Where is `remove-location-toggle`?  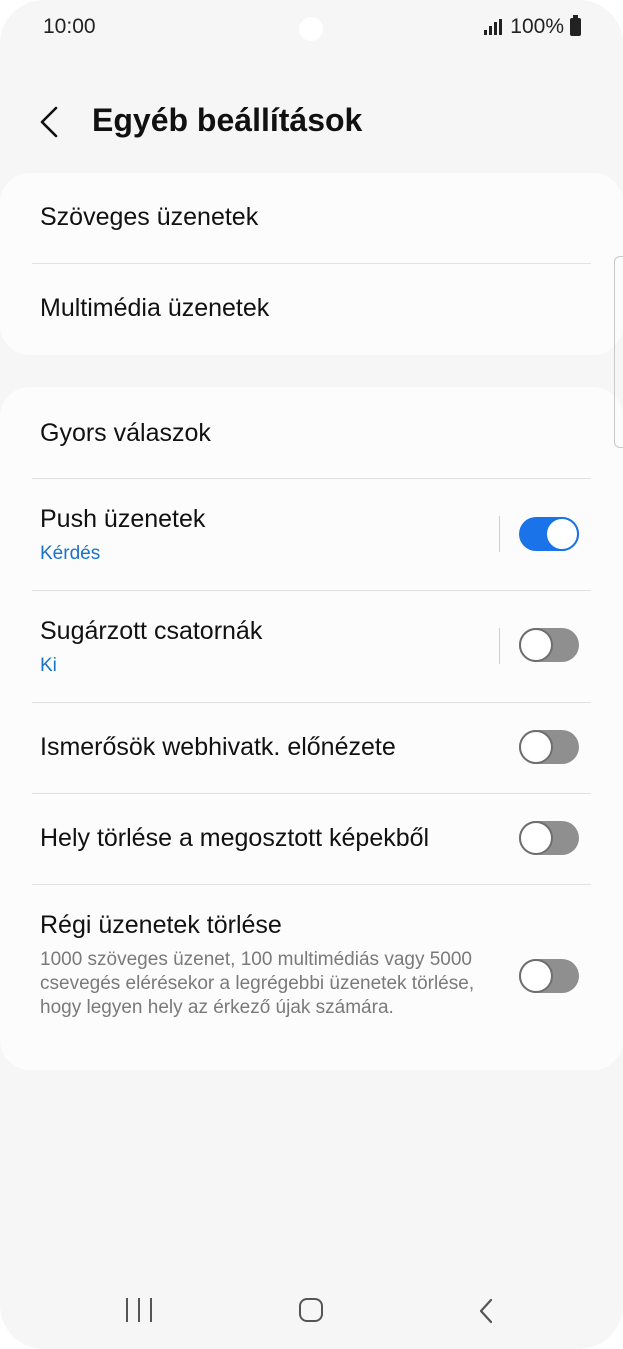 remove-location-toggle is located at coordinates (549, 838).